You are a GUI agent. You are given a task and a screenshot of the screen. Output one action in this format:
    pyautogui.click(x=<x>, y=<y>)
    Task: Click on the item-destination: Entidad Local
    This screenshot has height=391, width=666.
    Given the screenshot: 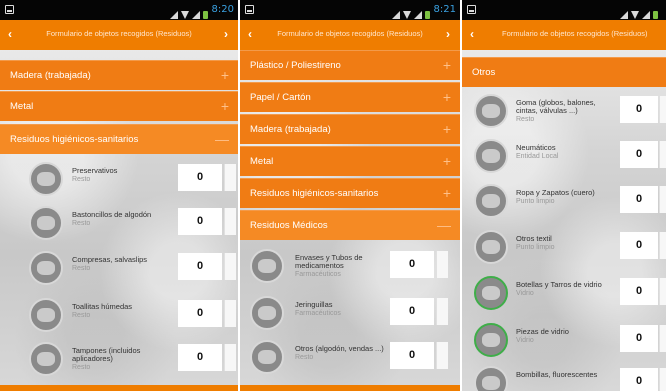 What is the action you would take?
    pyautogui.click(x=537, y=156)
    